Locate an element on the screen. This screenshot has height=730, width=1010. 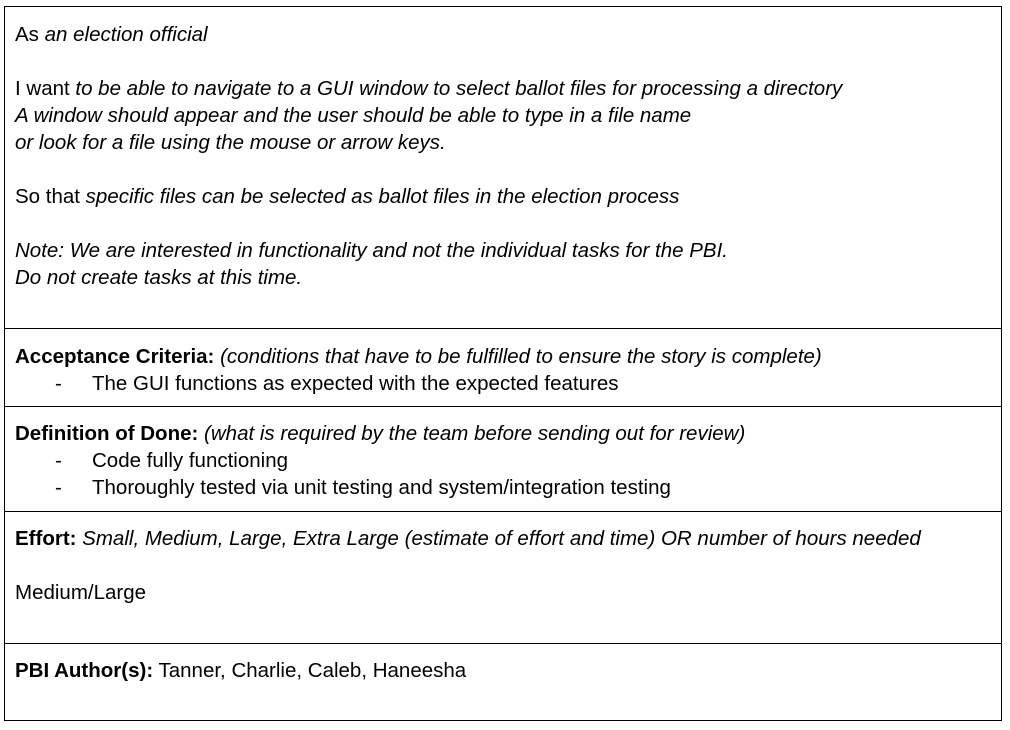
note-line-2: Do not create tasks at this time. is located at coordinates (159, 277).